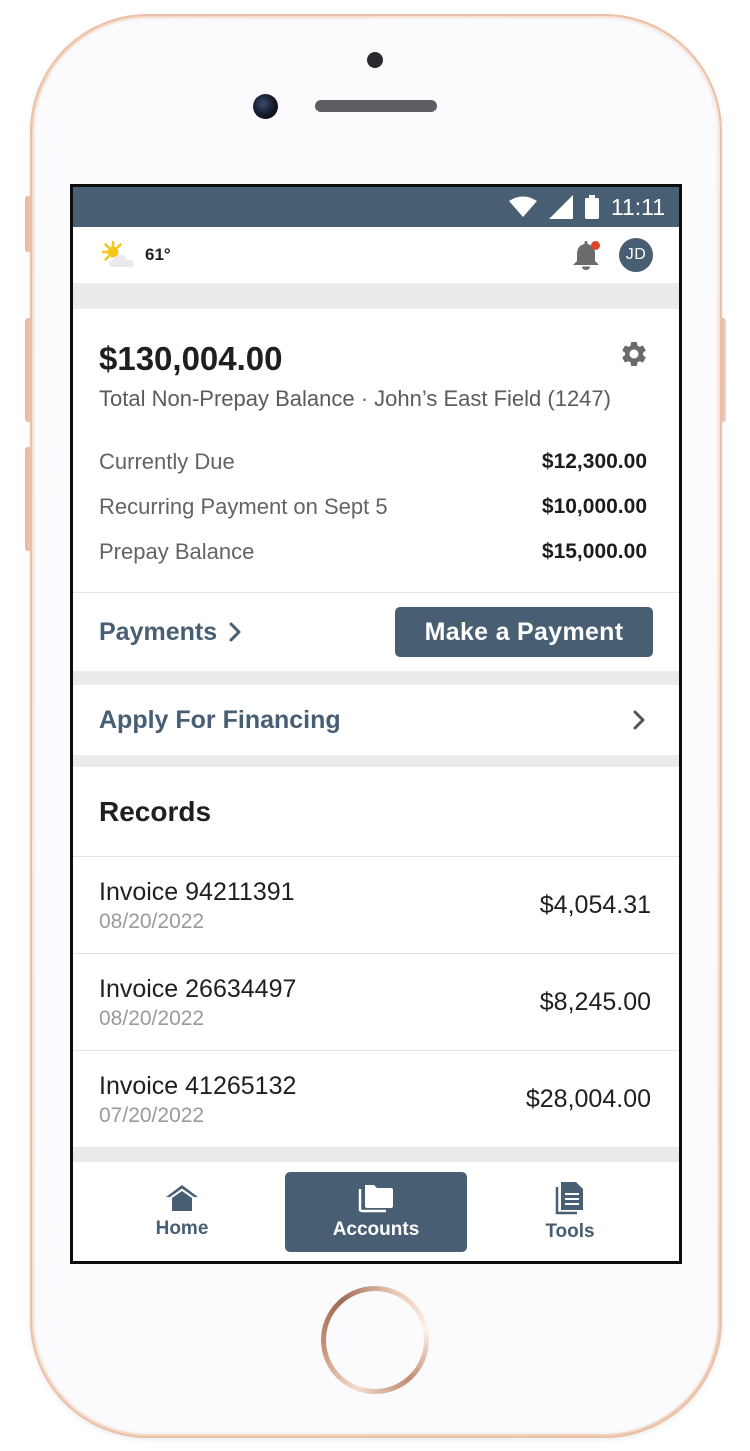 The height and width of the screenshot is (1451, 750). What do you see at coordinates (588, 1098) in the screenshot?
I see `invoice-amount: $28,004.00` at bounding box center [588, 1098].